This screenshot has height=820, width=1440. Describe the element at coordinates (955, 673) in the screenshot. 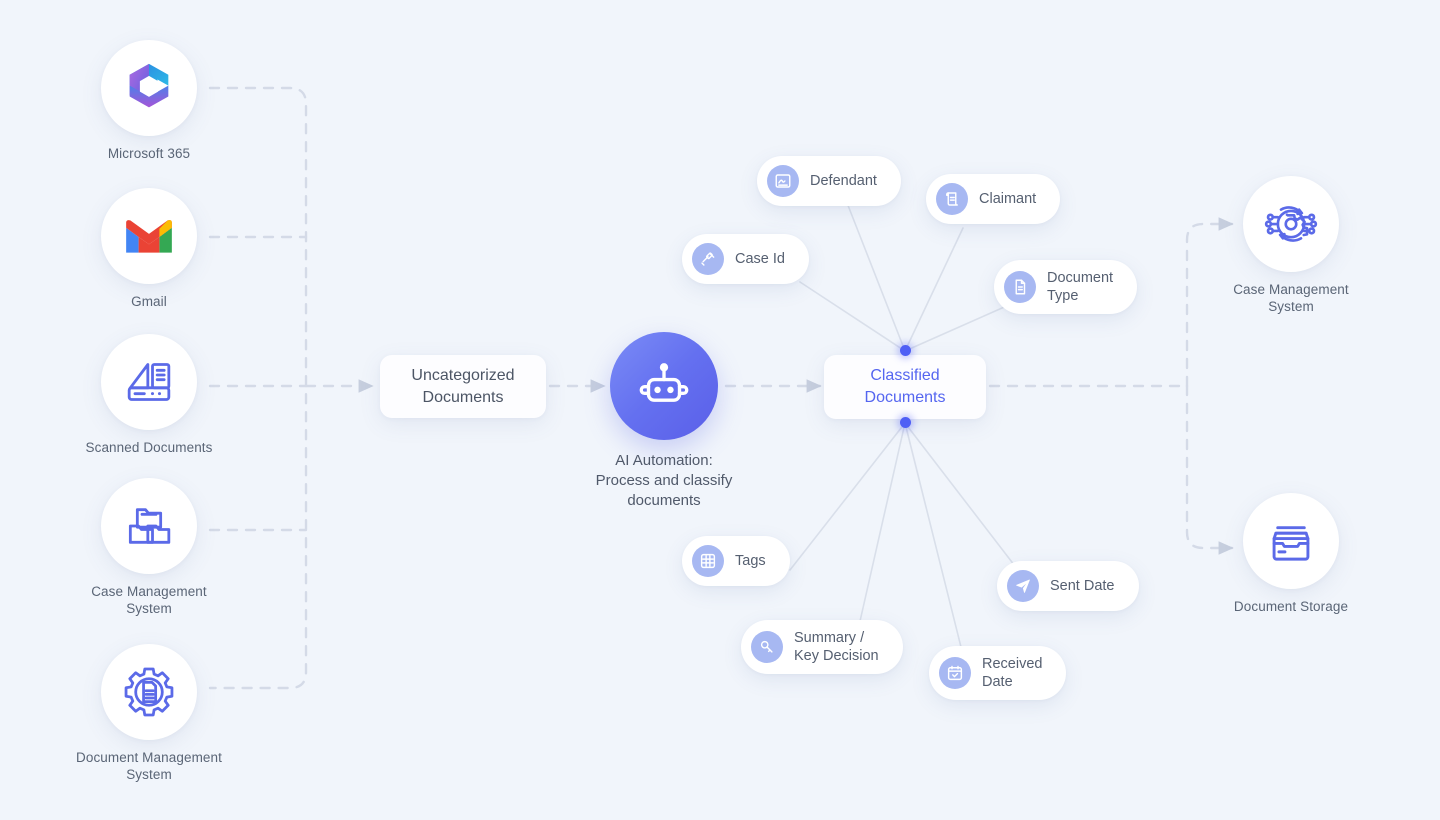

I see `calendar-check-icon` at that location.